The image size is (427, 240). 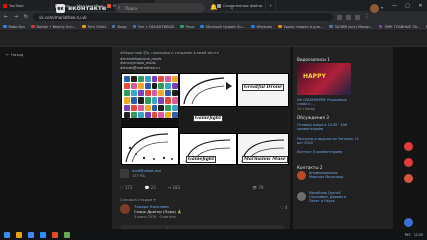 What do you see at coordinates (137, 199) in the screenshot?
I see `comments-sort-dropdown: Сначала старые ▾` at bounding box center [137, 199].